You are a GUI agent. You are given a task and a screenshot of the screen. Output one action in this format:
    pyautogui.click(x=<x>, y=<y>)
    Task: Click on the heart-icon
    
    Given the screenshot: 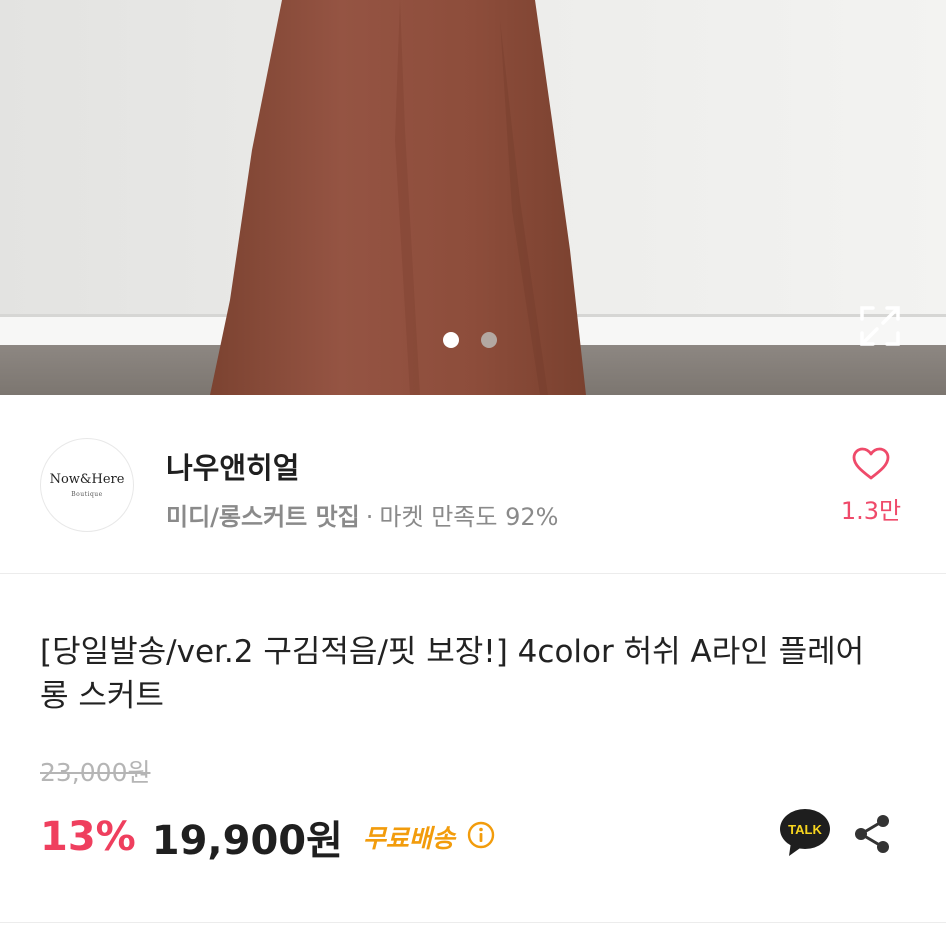 What is the action you would take?
    pyautogui.click(x=871, y=466)
    